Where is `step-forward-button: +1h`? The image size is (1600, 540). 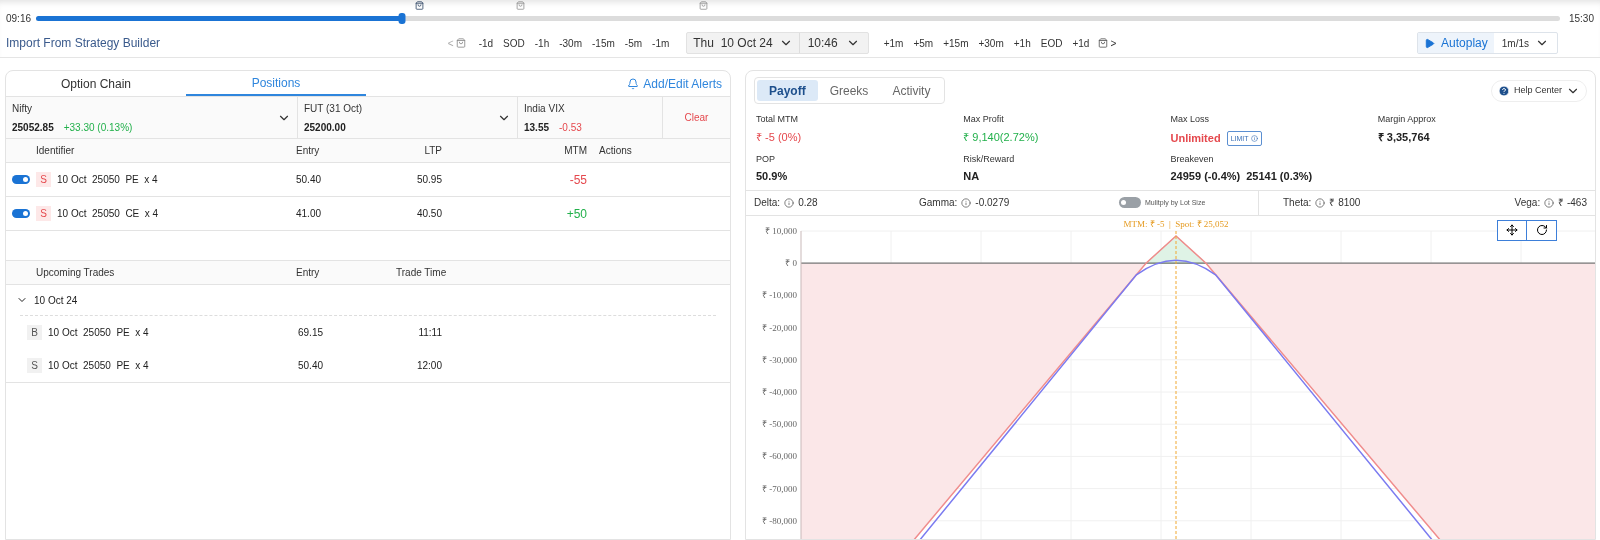 step-forward-button: +1h is located at coordinates (1022, 43).